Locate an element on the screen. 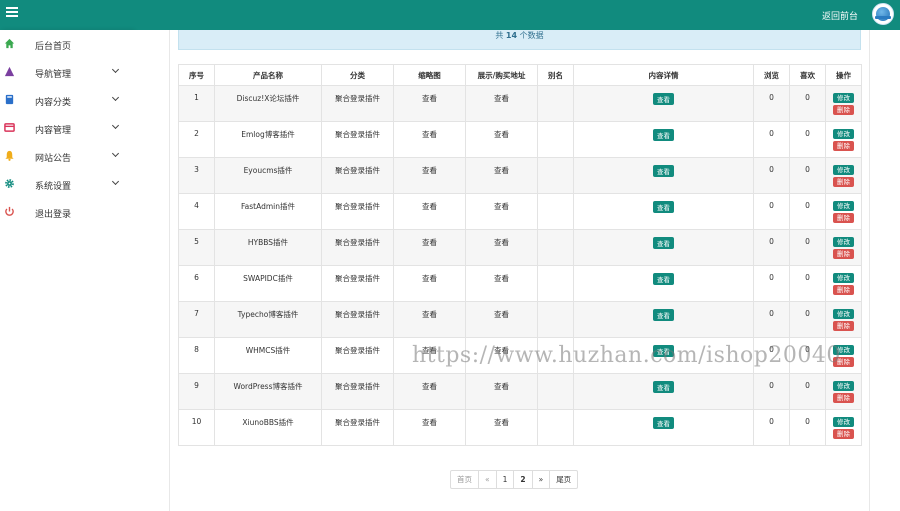  last-page-button: 尾页 is located at coordinates (563, 479).